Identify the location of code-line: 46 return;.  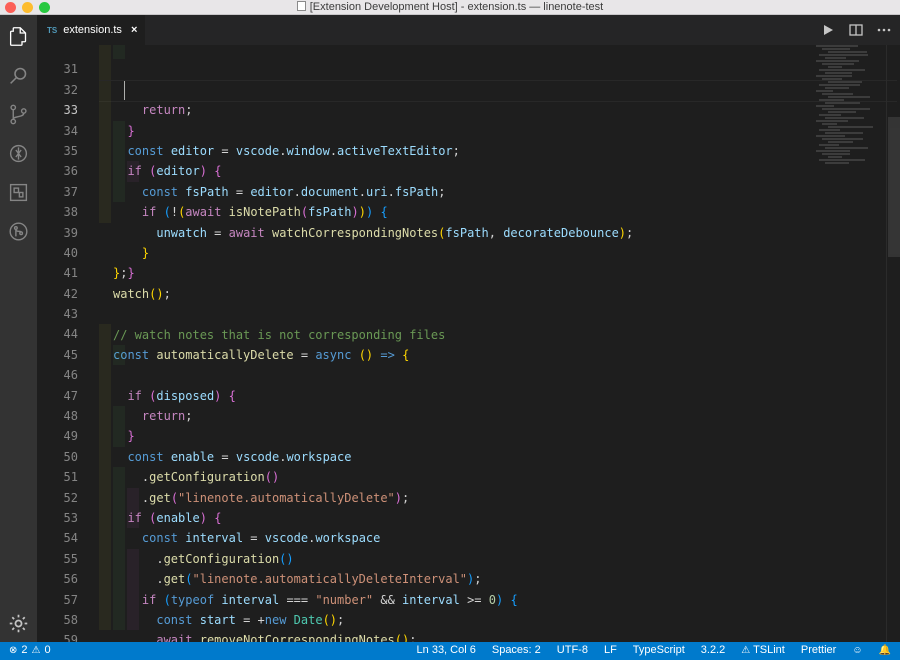
(417, 383).